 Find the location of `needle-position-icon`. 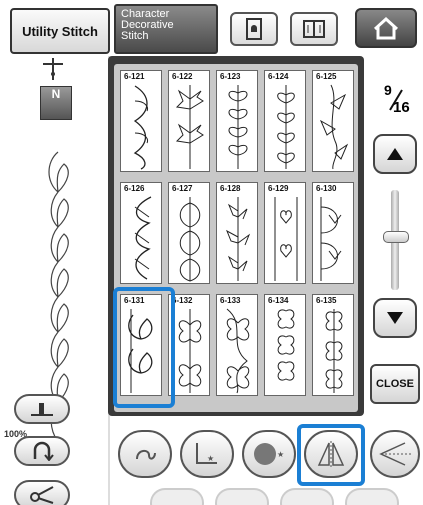

needle-position-icon is located at coordinates (395, 454).